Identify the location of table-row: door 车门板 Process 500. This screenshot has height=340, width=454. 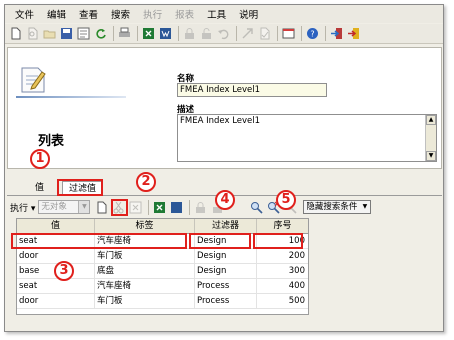
(162, 301).